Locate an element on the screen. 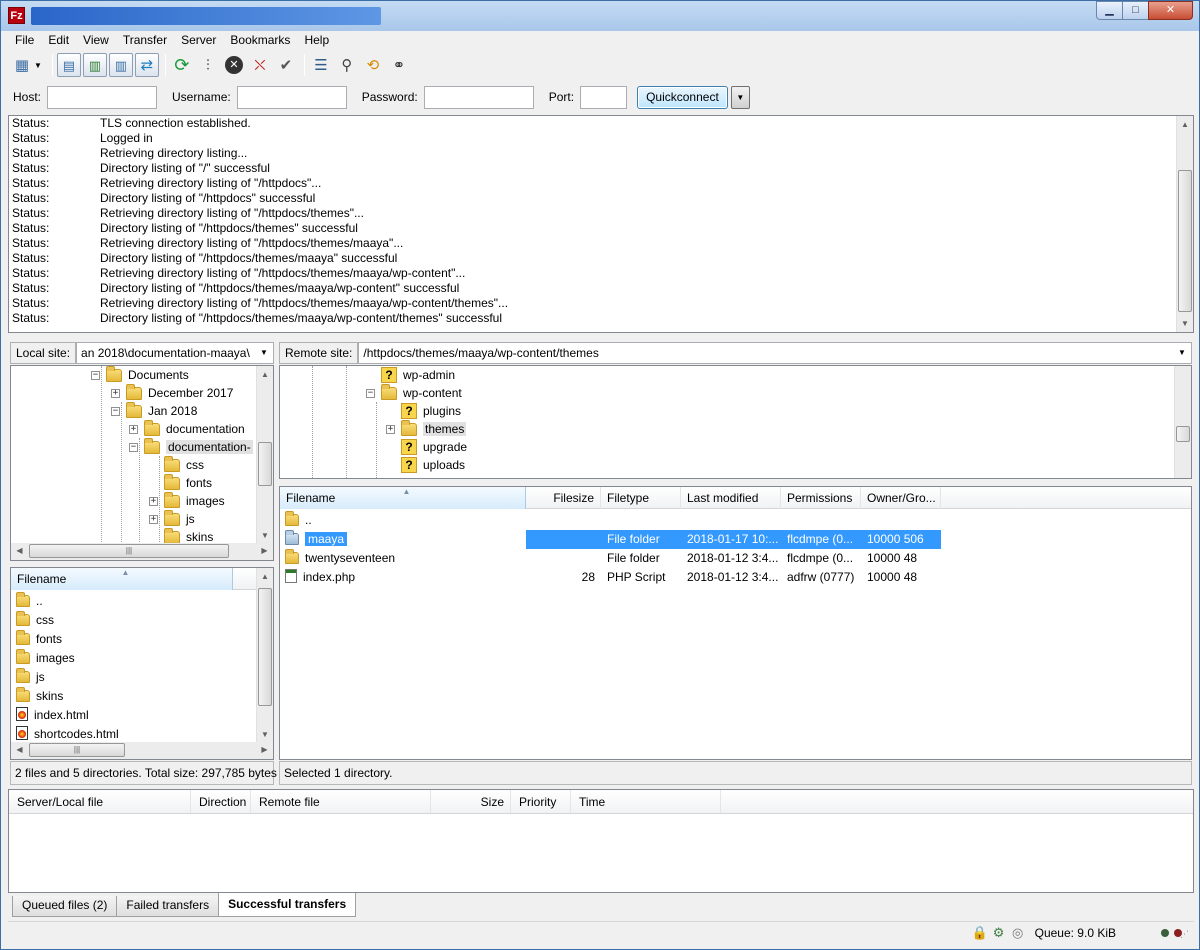 This screenshot has width=1200, height=950. local-site-path-combo: an 2018\documentation-maaya\ ▼ is located at coordinates (175, 353).